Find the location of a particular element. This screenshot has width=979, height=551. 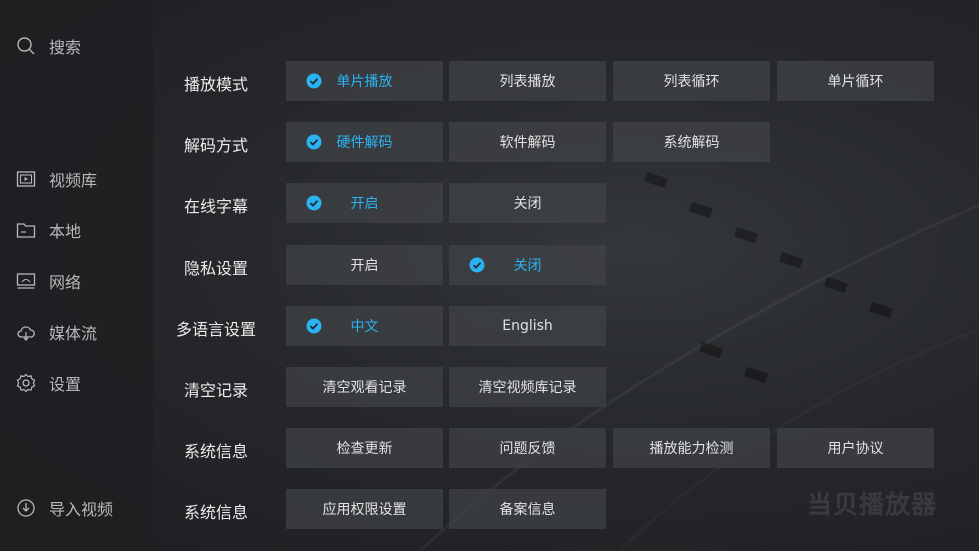

setting-option-label: 问题反馈 is located at coordinates (527, 449).